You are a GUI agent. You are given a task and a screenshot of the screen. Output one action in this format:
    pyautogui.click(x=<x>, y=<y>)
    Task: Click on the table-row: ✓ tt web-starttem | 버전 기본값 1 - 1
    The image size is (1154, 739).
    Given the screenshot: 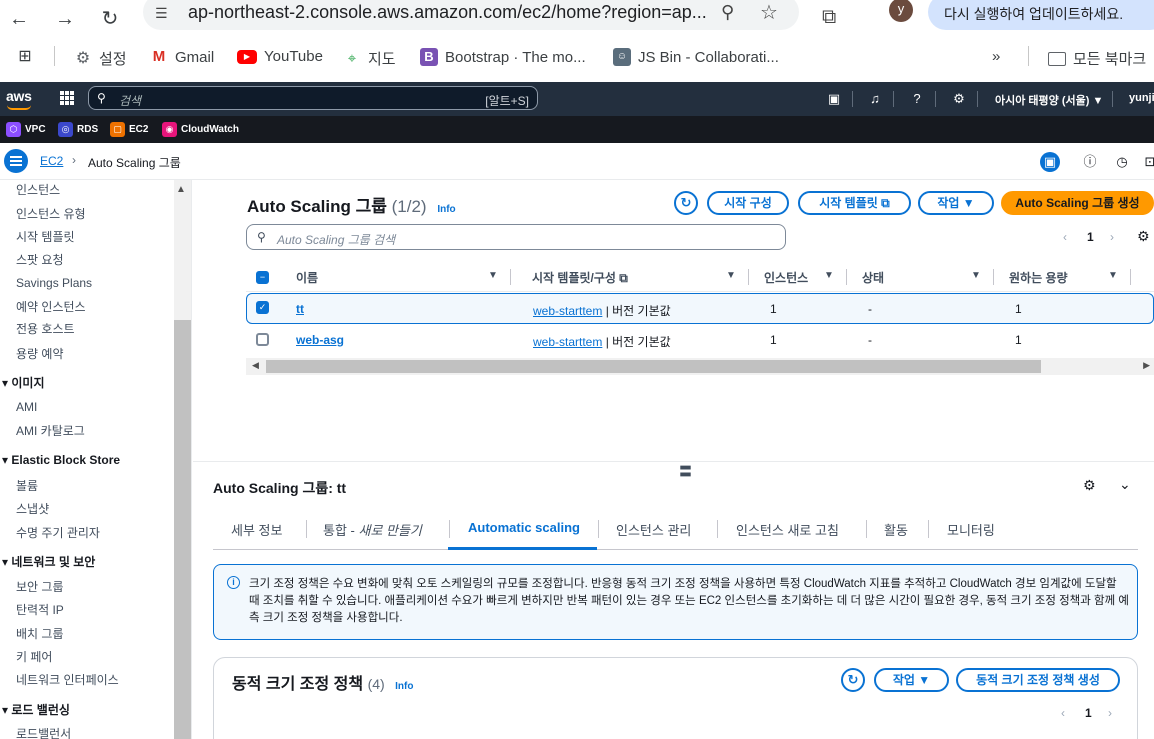 What is the action you would take?
    pyautogui.click(x=700, y=308)
    